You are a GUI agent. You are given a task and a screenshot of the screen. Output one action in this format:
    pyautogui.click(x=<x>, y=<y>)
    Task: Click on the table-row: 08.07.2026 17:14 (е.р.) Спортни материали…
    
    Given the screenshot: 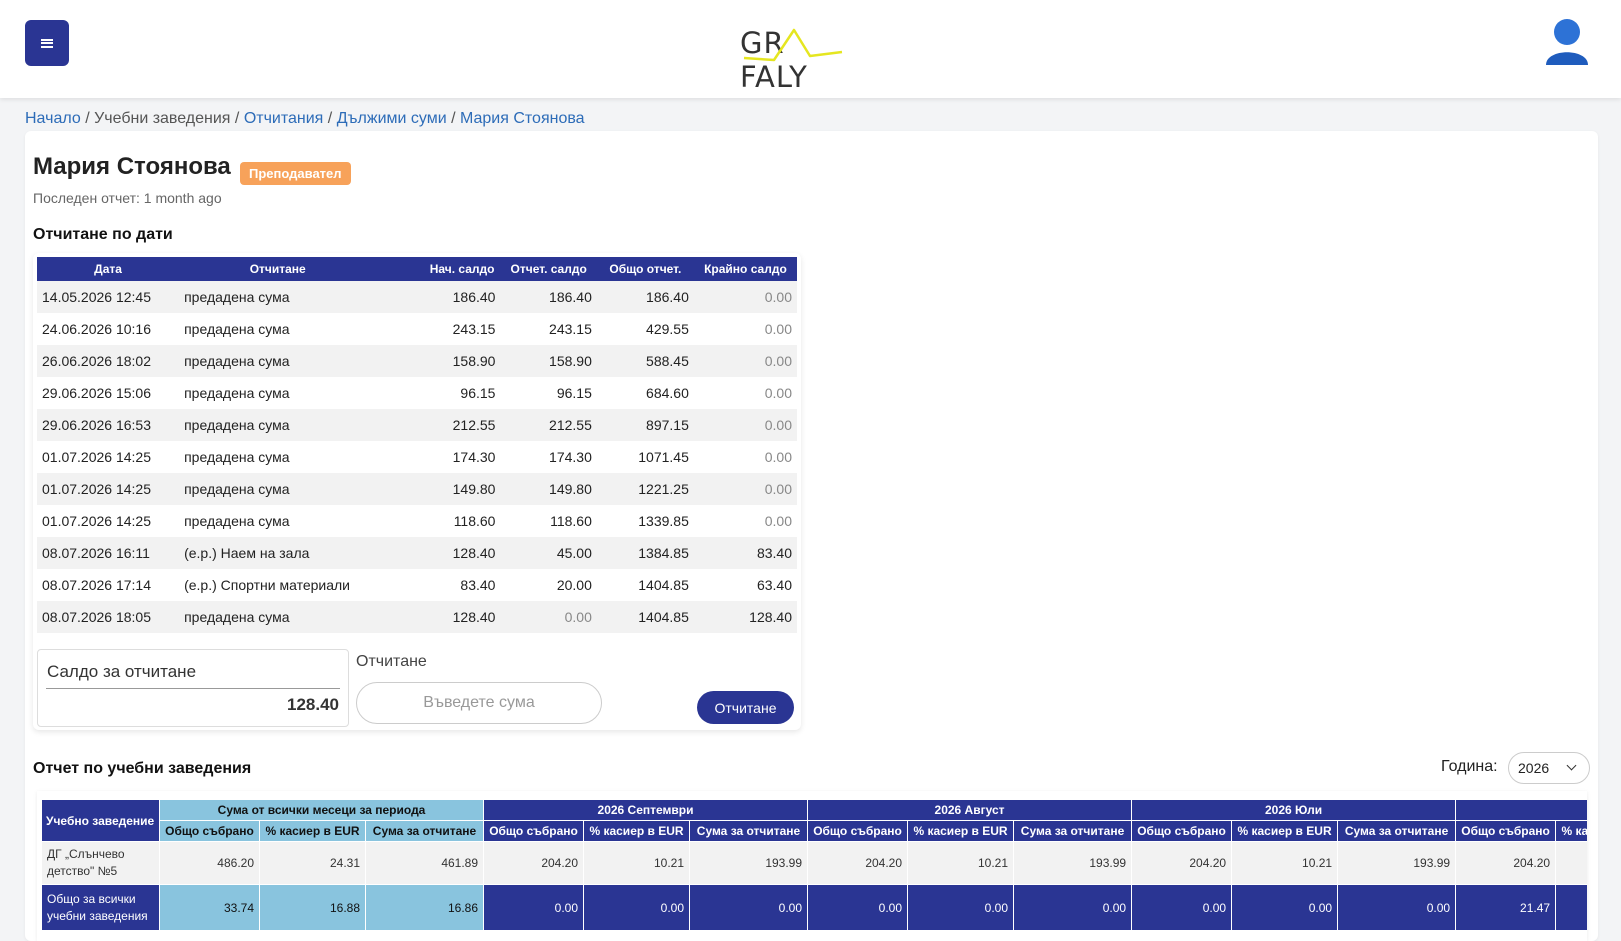 What is the action you would take?
    pyautogui.click(x=417, y=585)
    